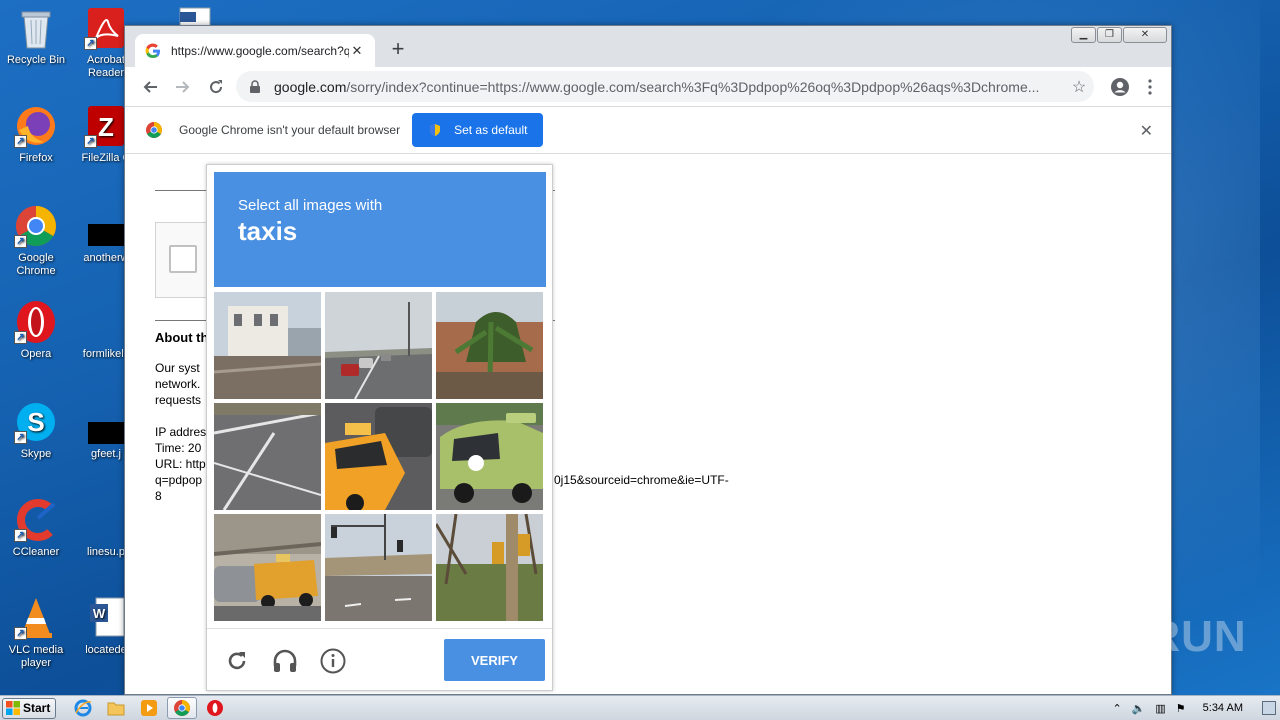 Image resolution: width=1280 pixels, height=720 pixels. Describe the element at coordinates (182, 708) in the screenshot. I see `taskbar-chrome` at that location.